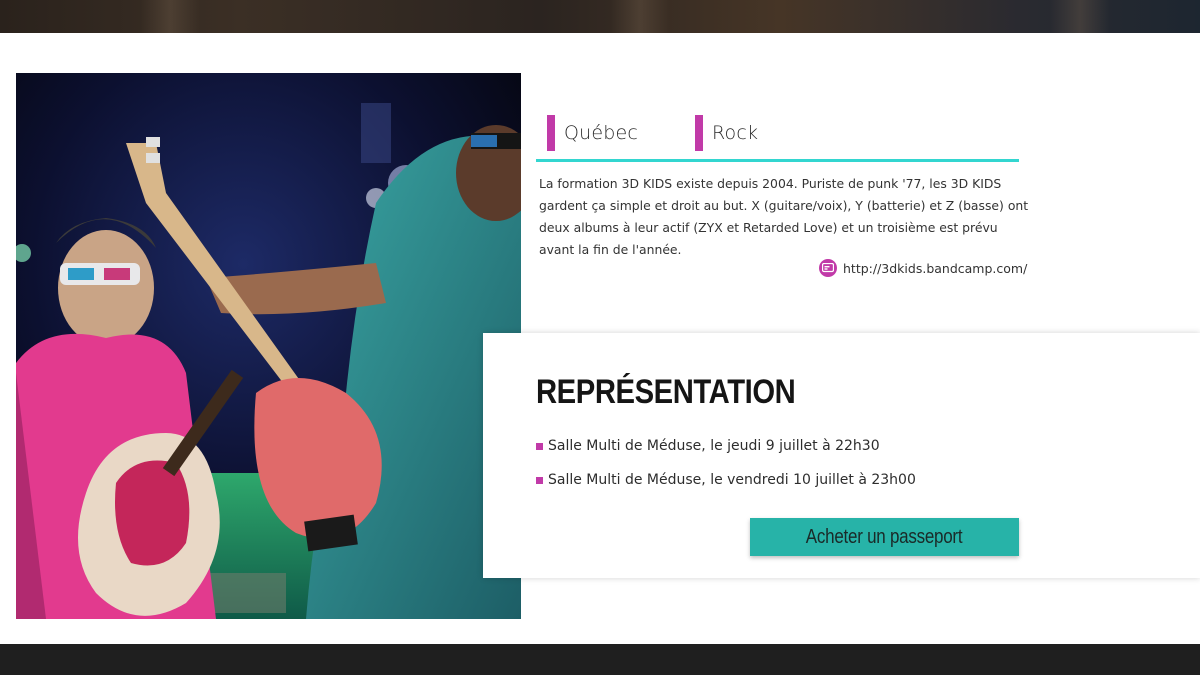 This screenshot has width=1200, height=675. What do you see at coordinates (935, 268) in the screenshot?
I see `website-url: http://3dkids.bandcamp.com/` at bounding box center [935, 268].